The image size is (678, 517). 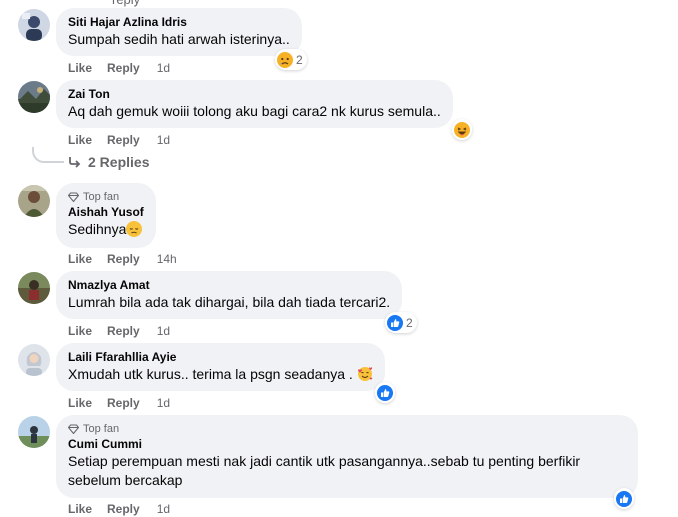 I want to click on comment-text: Sumpah sedih hati arwah isterinya.., so click(x=179, y=39).